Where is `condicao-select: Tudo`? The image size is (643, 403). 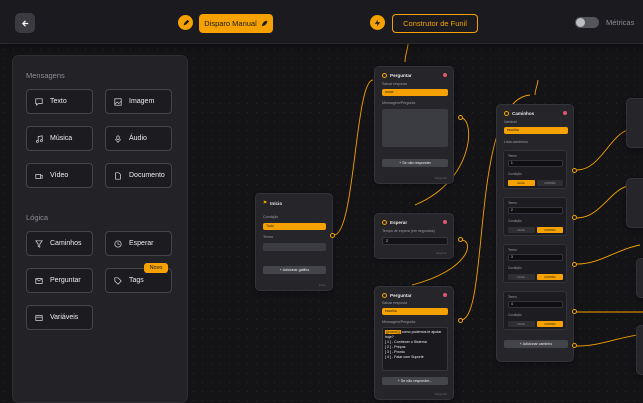 condicao-select: Tudo is located at coordinates (294, 226).